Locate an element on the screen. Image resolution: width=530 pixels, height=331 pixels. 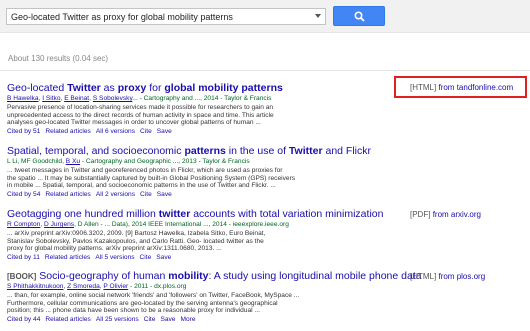
author-link: D Jurgens is located at coordinates (59, 224).